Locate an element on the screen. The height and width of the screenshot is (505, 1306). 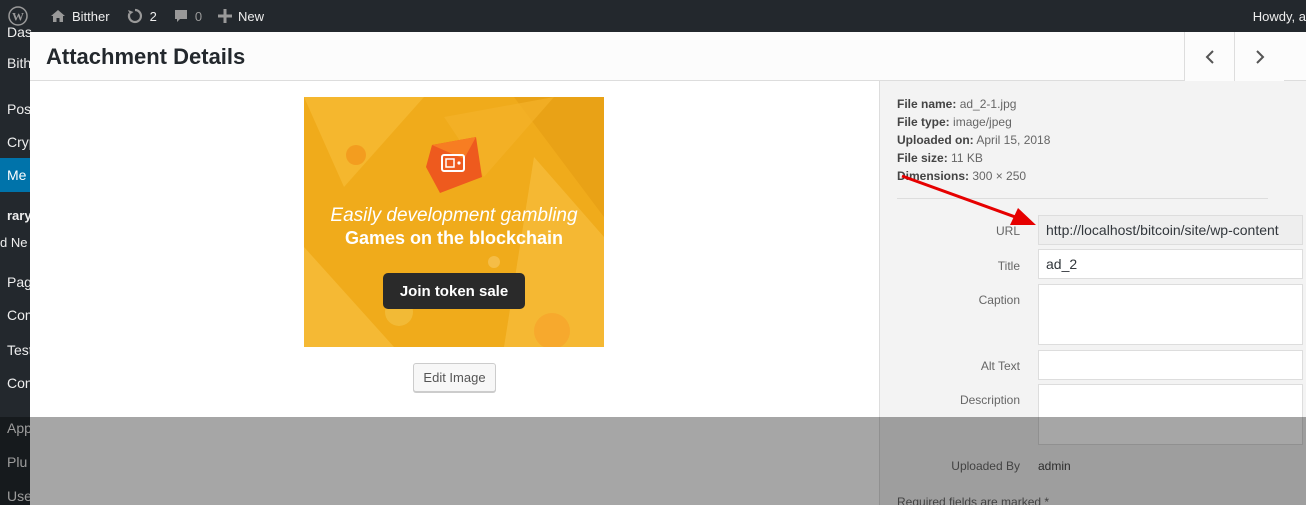
annotation-arrow is located at coordinates (968, 199).